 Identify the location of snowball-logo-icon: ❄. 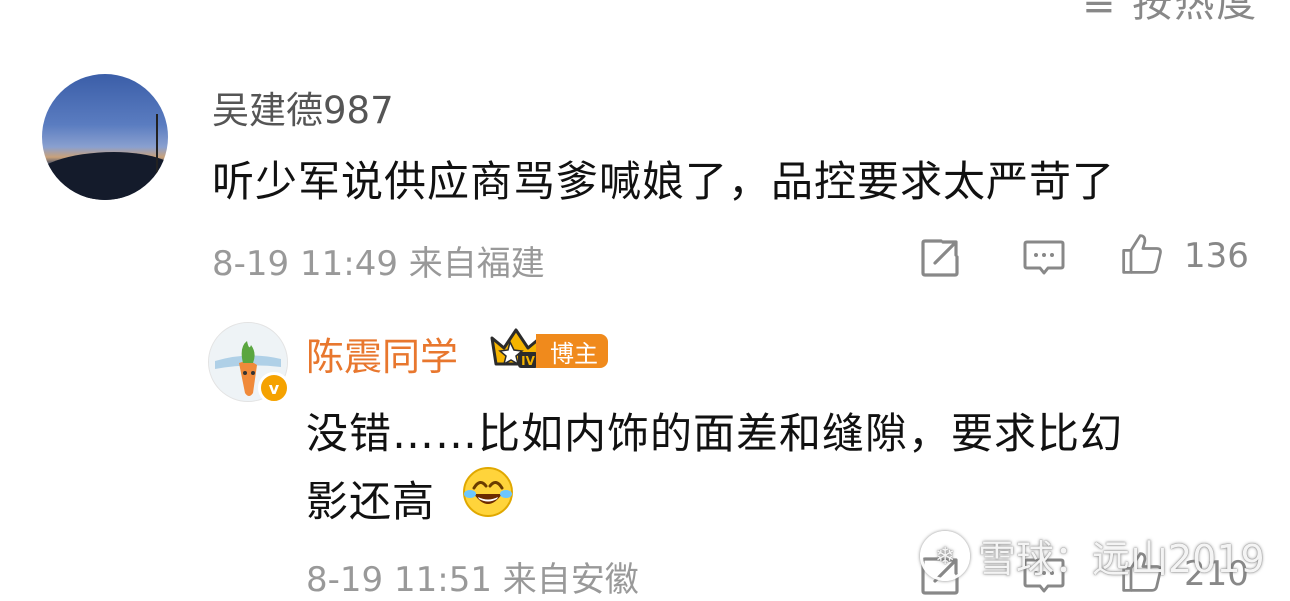
(945, 555).